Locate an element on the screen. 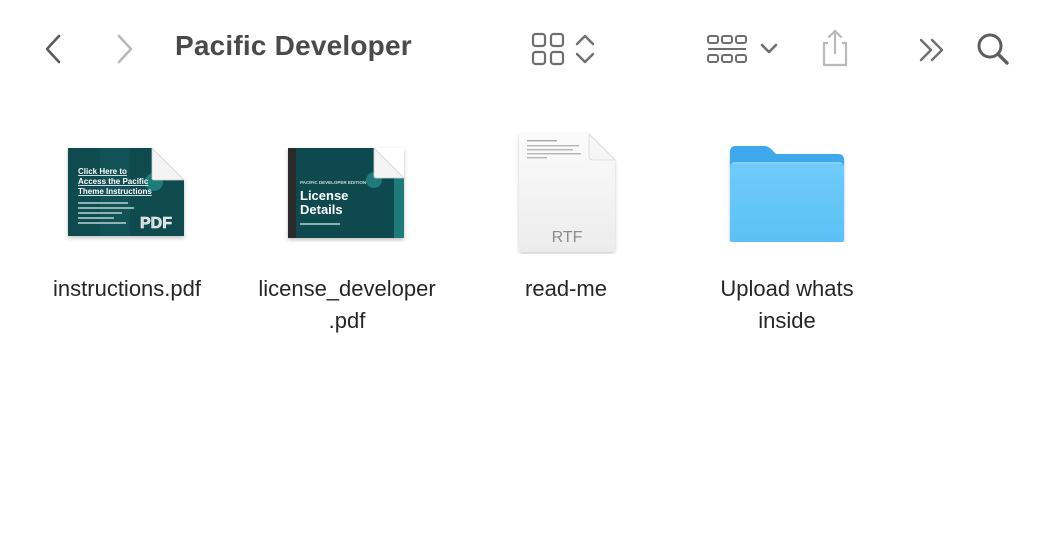 The image size is (1042, 552). cover-line-2: Details is located at coordinates (321, 209).